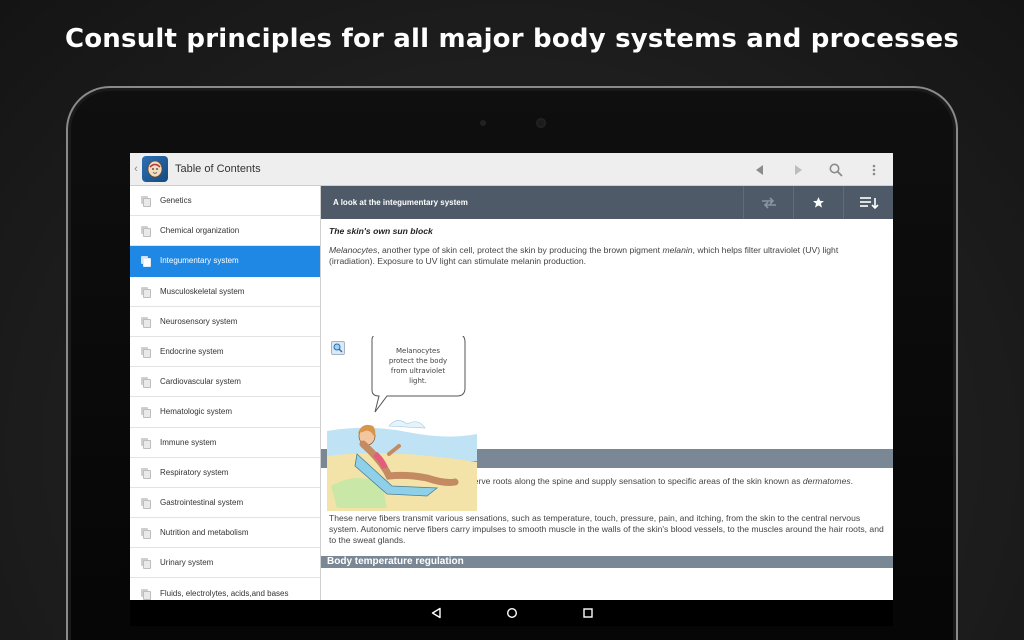 Image resolution: width=1024 pixels, height=640 pixels. I want to click on overflow-menu-icon, so click(874, 169).